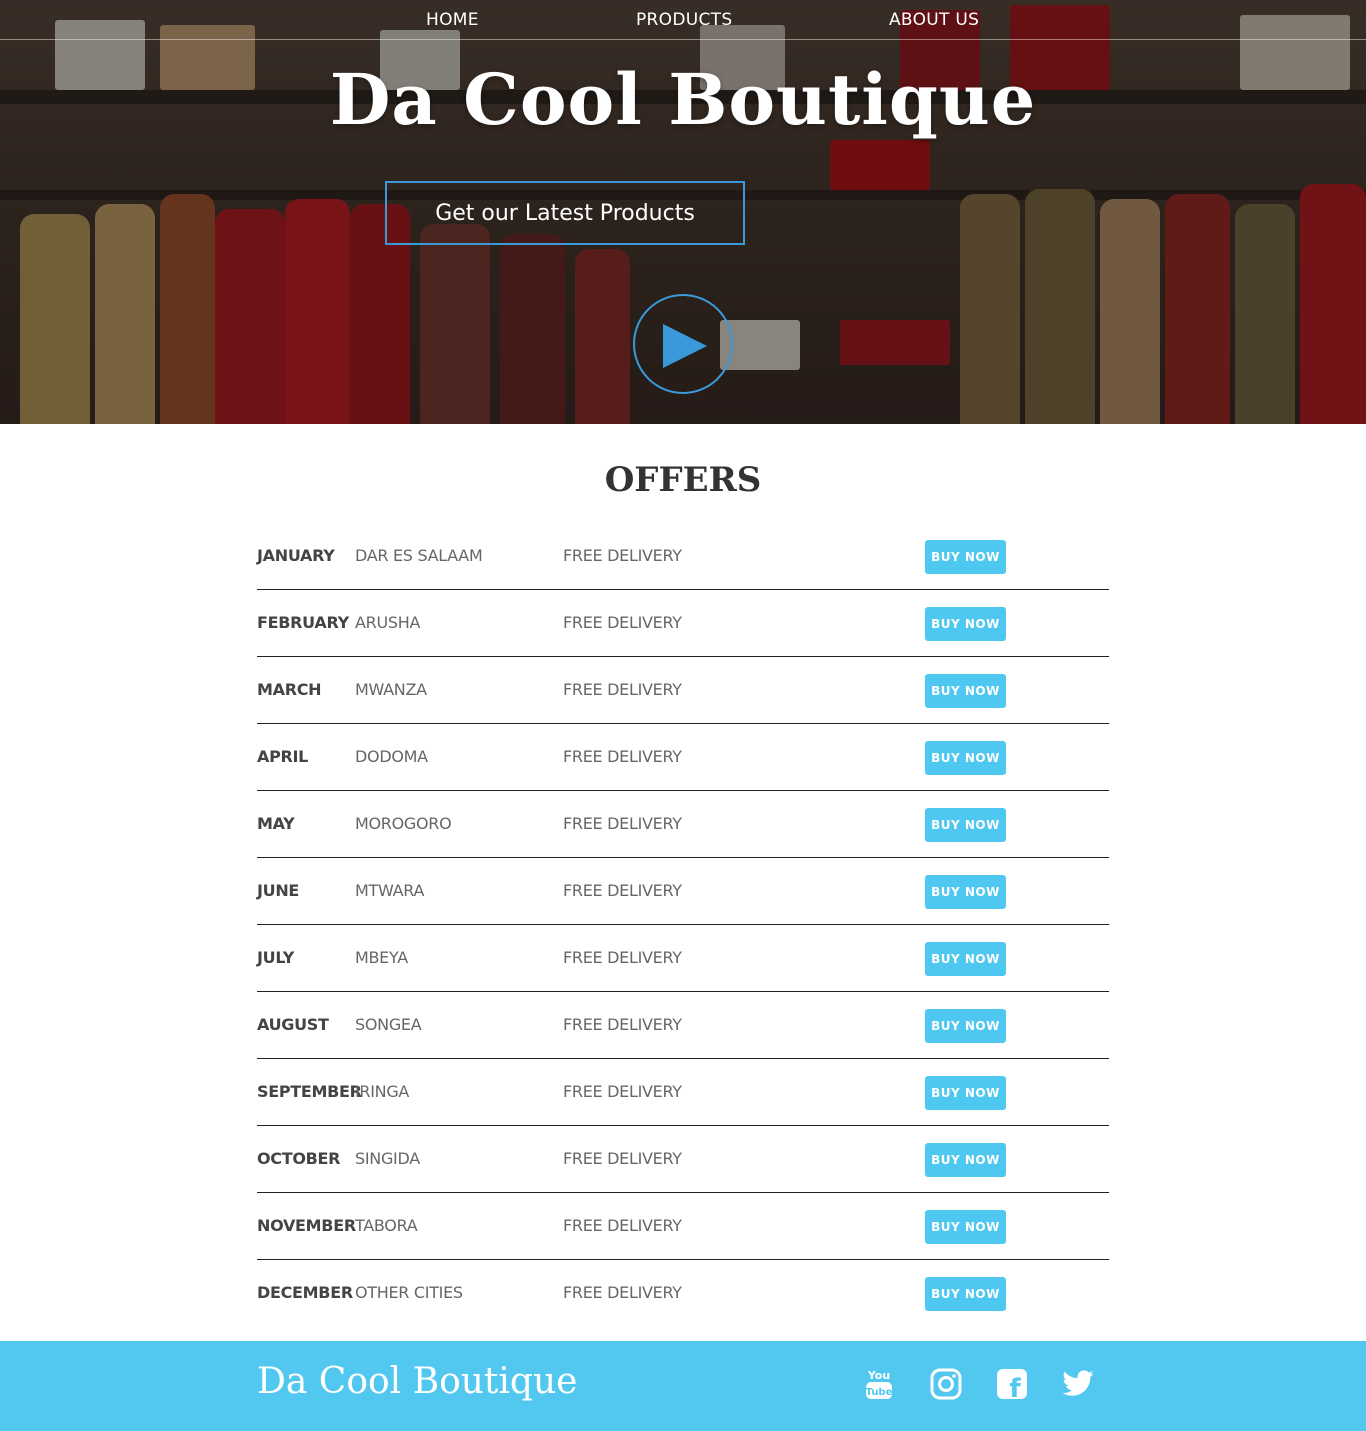 The height and width of the screenshot is (1431, 1366). What do you see at coordinates (683, 958) in the screenshot?
I see `offer-row: JULY MBEYA FREE DELIVERY BUY NOW` at bounding box center [683, 958].